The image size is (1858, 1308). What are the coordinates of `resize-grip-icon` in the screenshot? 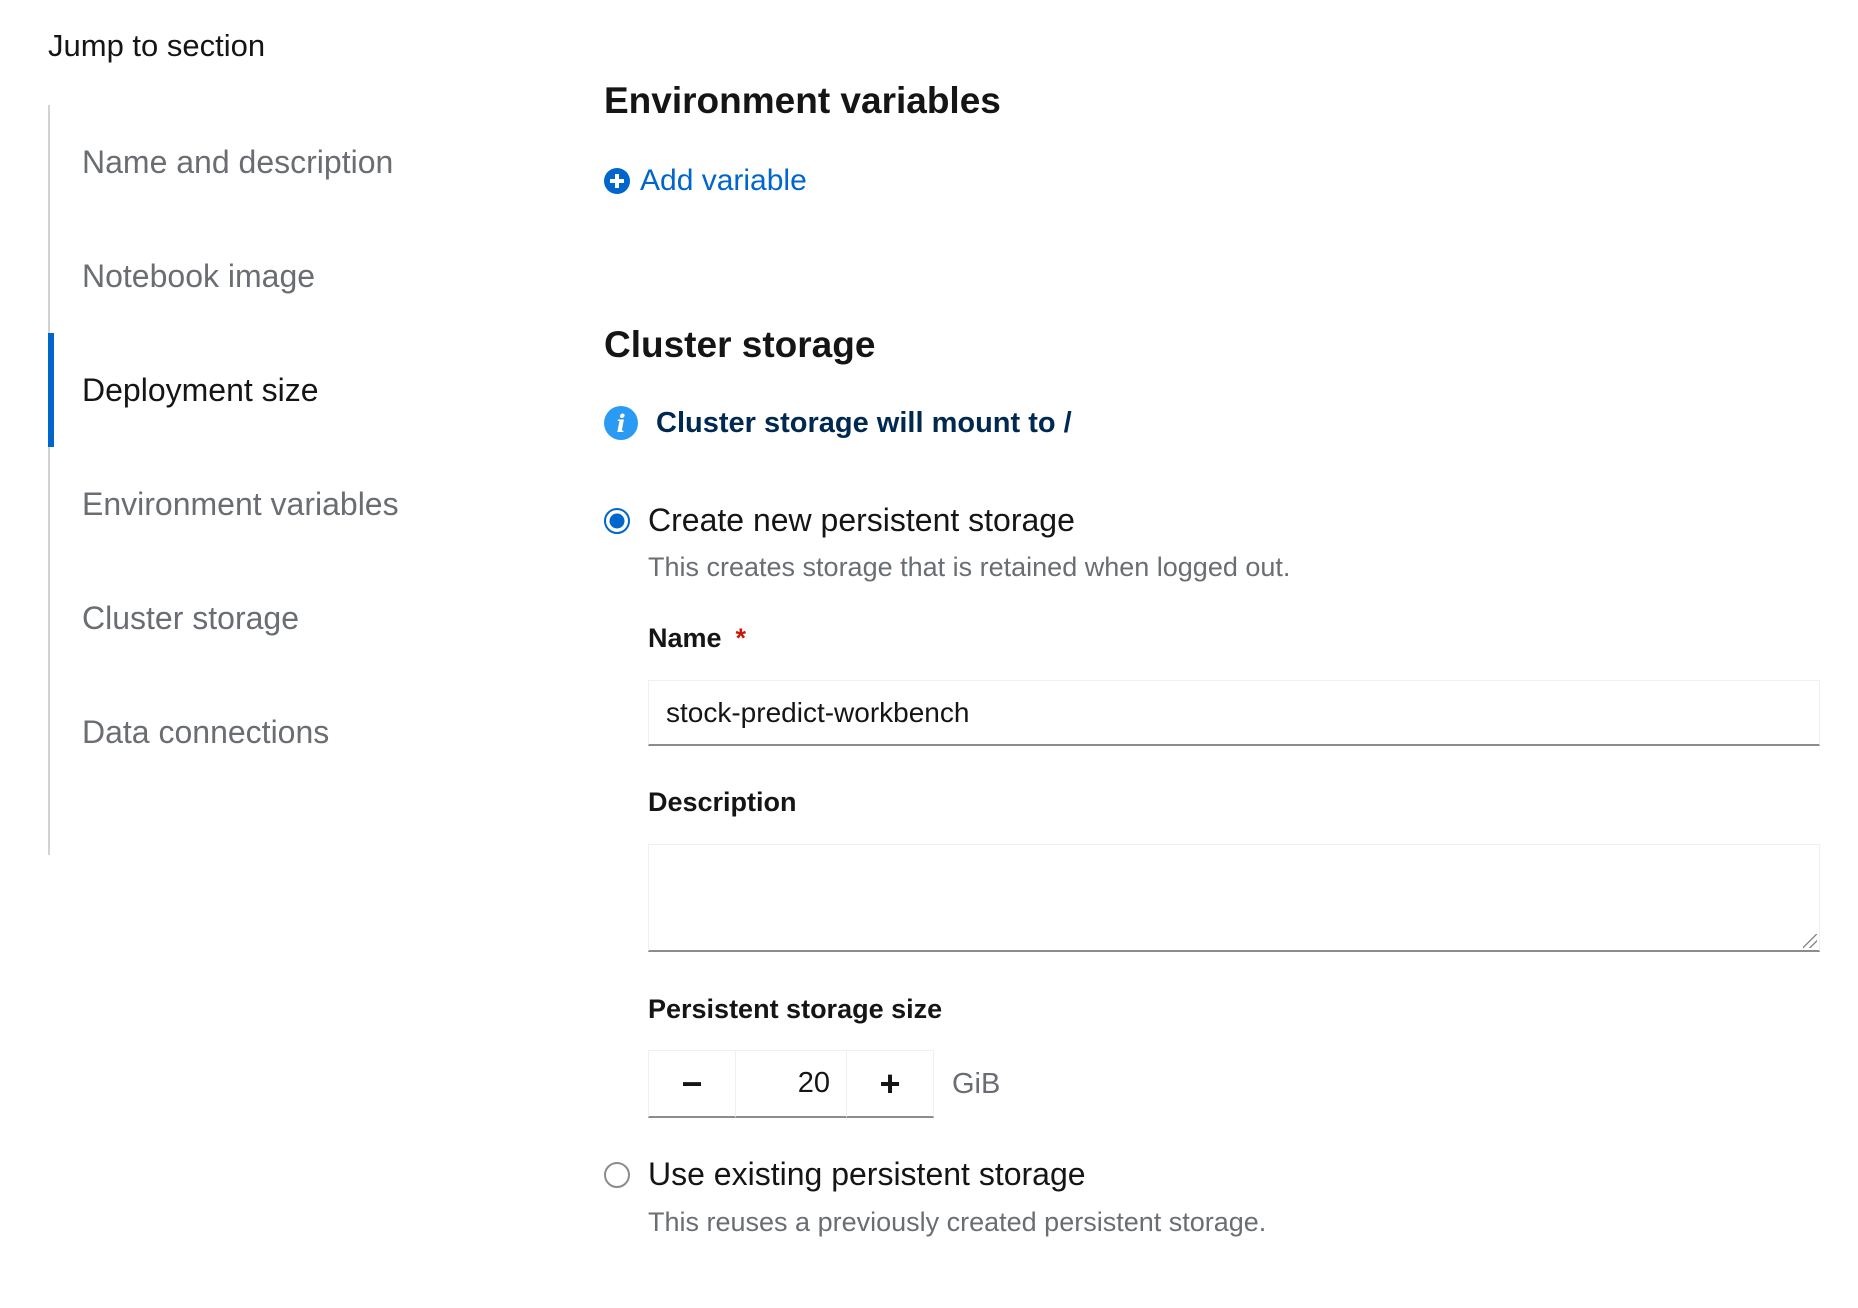 It's located at (1810, 941).